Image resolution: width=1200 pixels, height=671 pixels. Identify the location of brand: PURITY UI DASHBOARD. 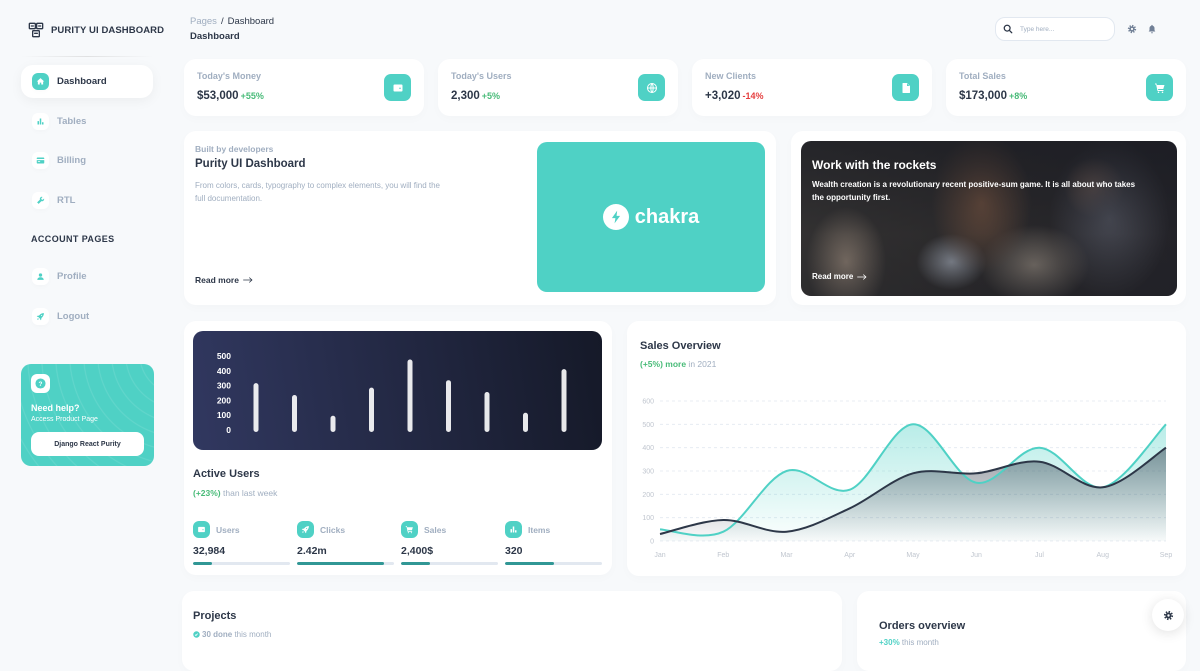
(96, 30).